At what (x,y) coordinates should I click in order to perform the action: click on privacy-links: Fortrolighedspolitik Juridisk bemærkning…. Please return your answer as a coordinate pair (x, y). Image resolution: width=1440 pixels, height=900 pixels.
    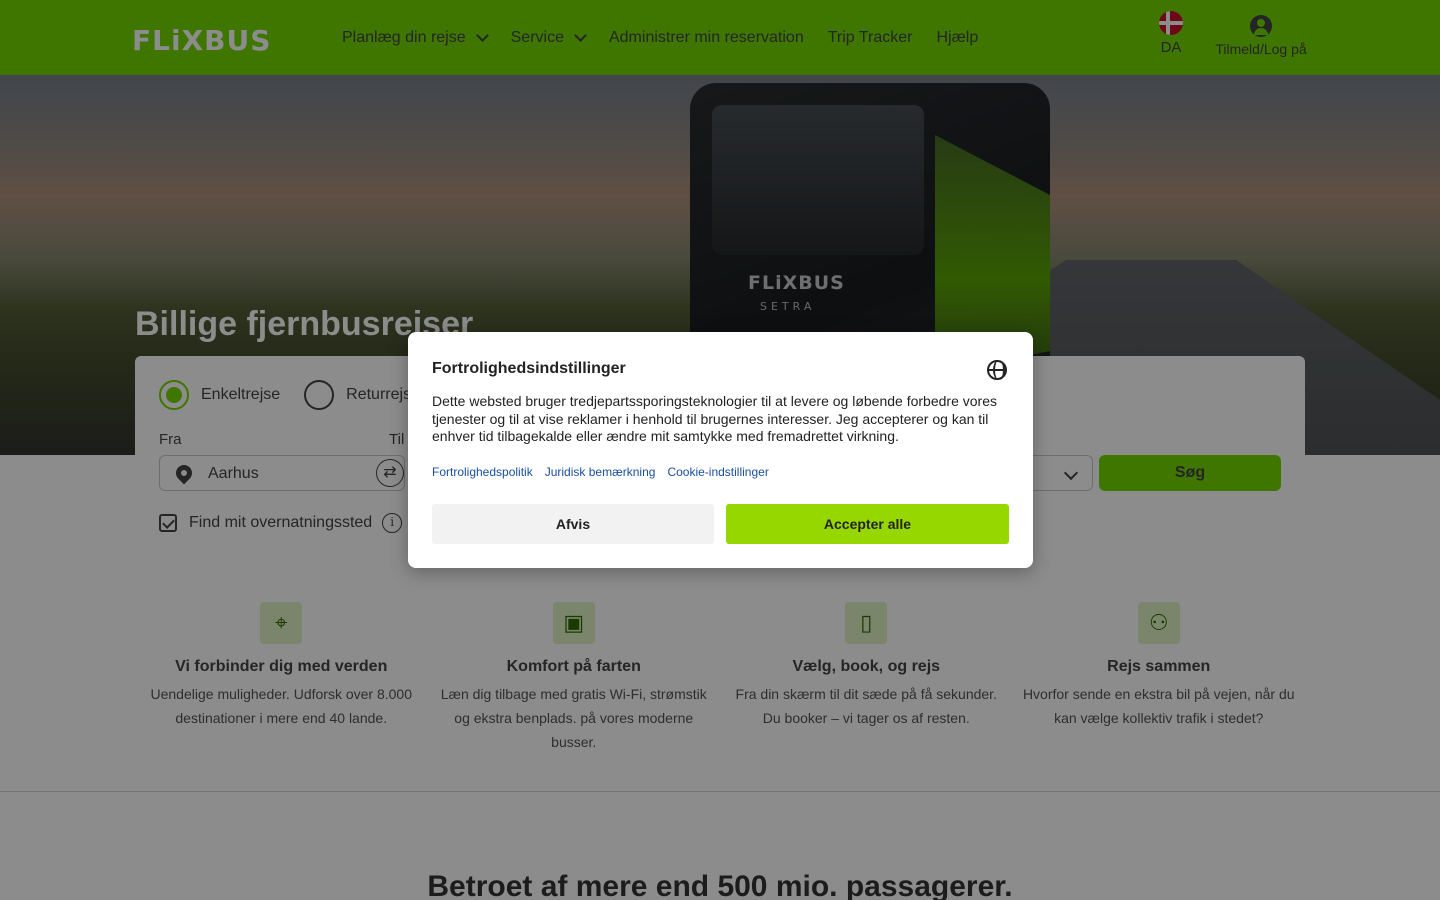
    Looking at the image, I should click on (606, 472).